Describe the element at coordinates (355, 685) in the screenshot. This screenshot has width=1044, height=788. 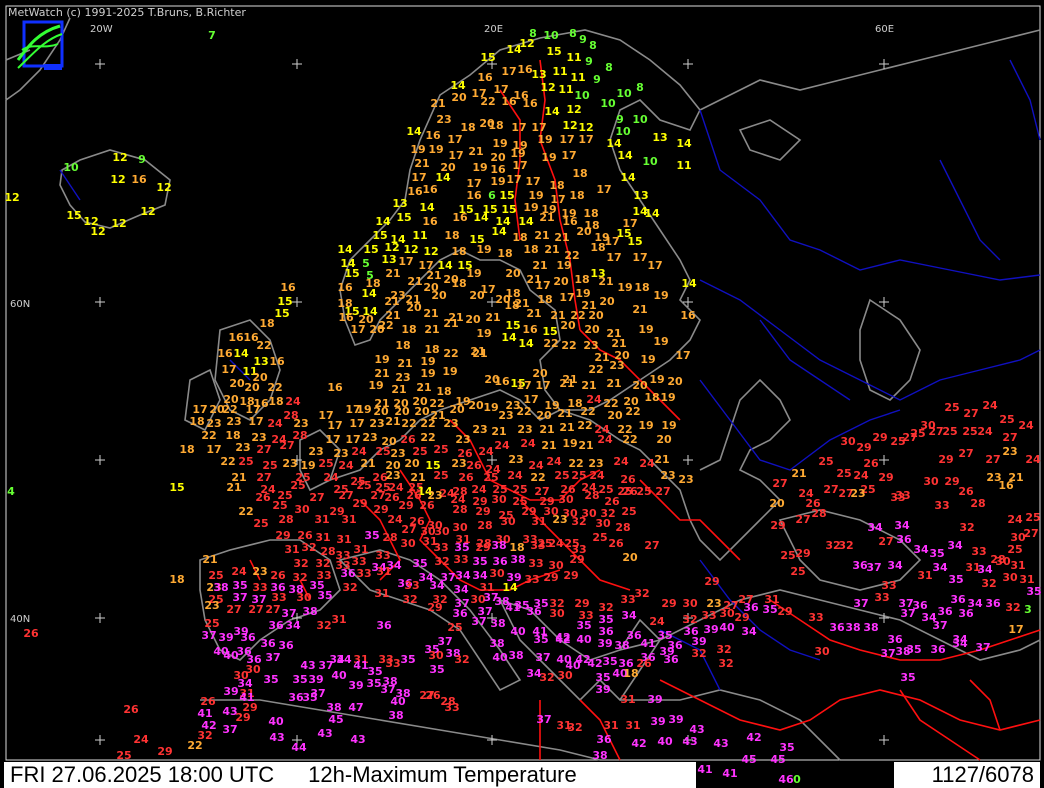
I see `temperature-value: 39` at that location.